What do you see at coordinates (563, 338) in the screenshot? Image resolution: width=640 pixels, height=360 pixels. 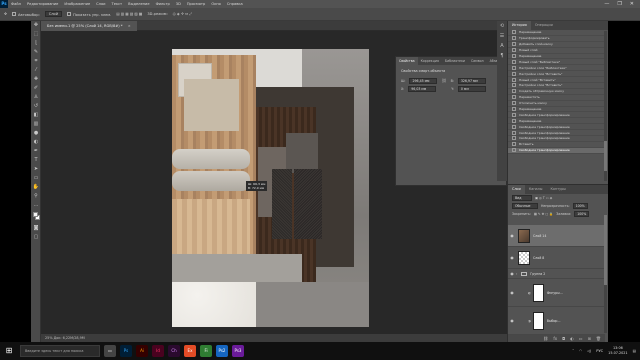 I see `add-mask-icon: ◘` at bounding box center [563, 338].